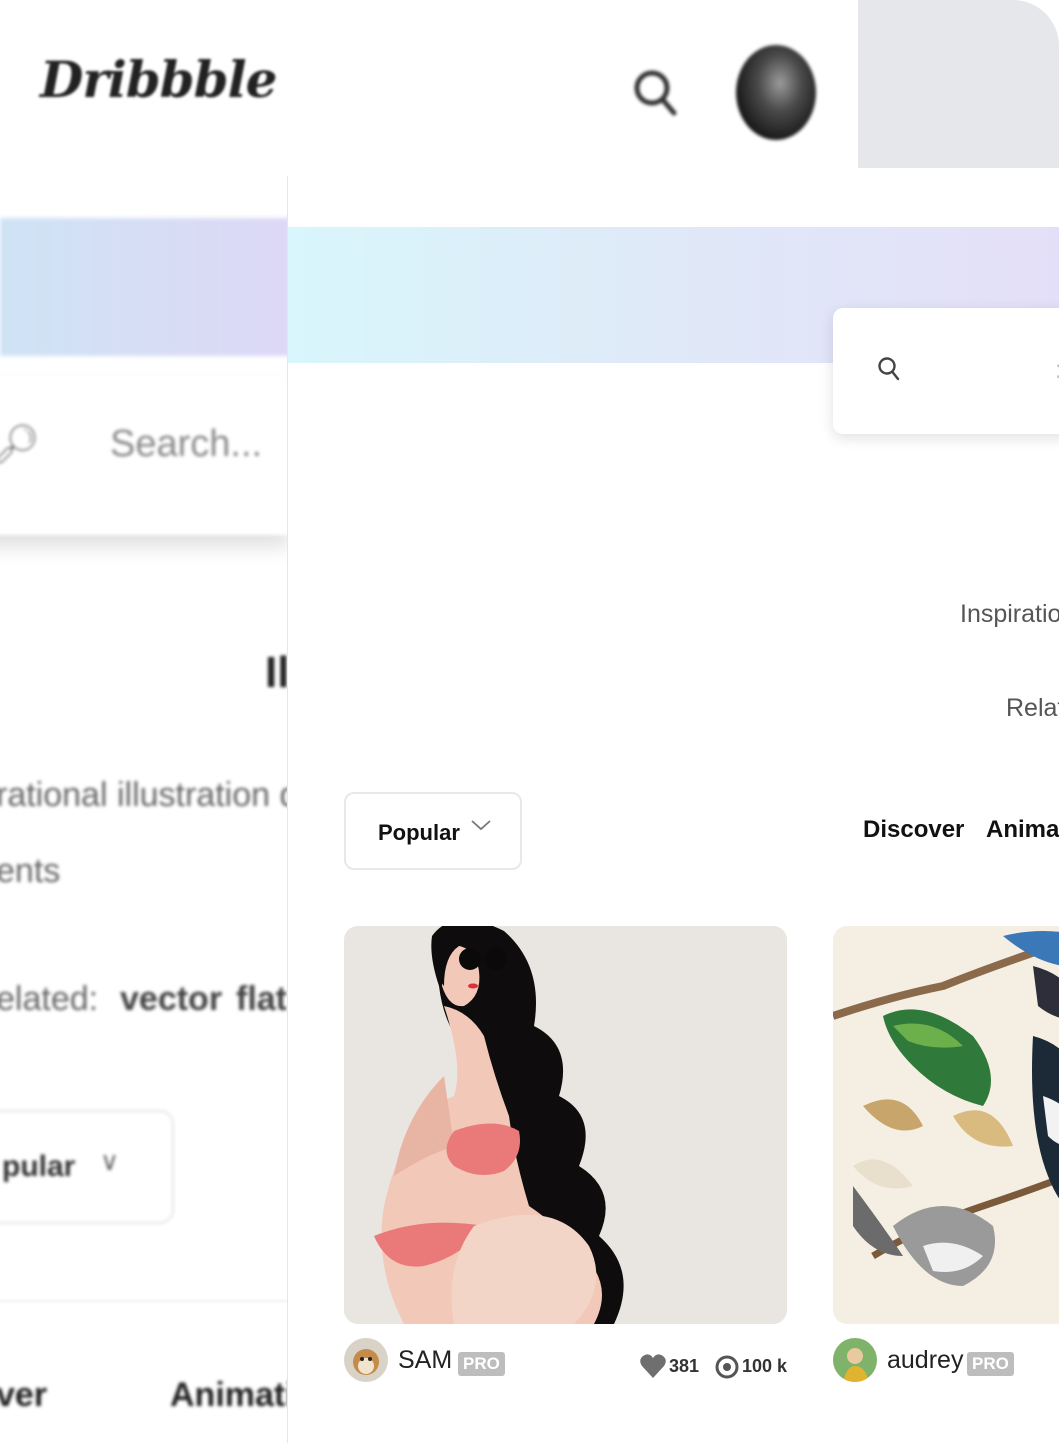  What do you see at coordinates (1032, 708) in the screenshot?
I see `related-label: Relat` at bounding box center [1032, 708].